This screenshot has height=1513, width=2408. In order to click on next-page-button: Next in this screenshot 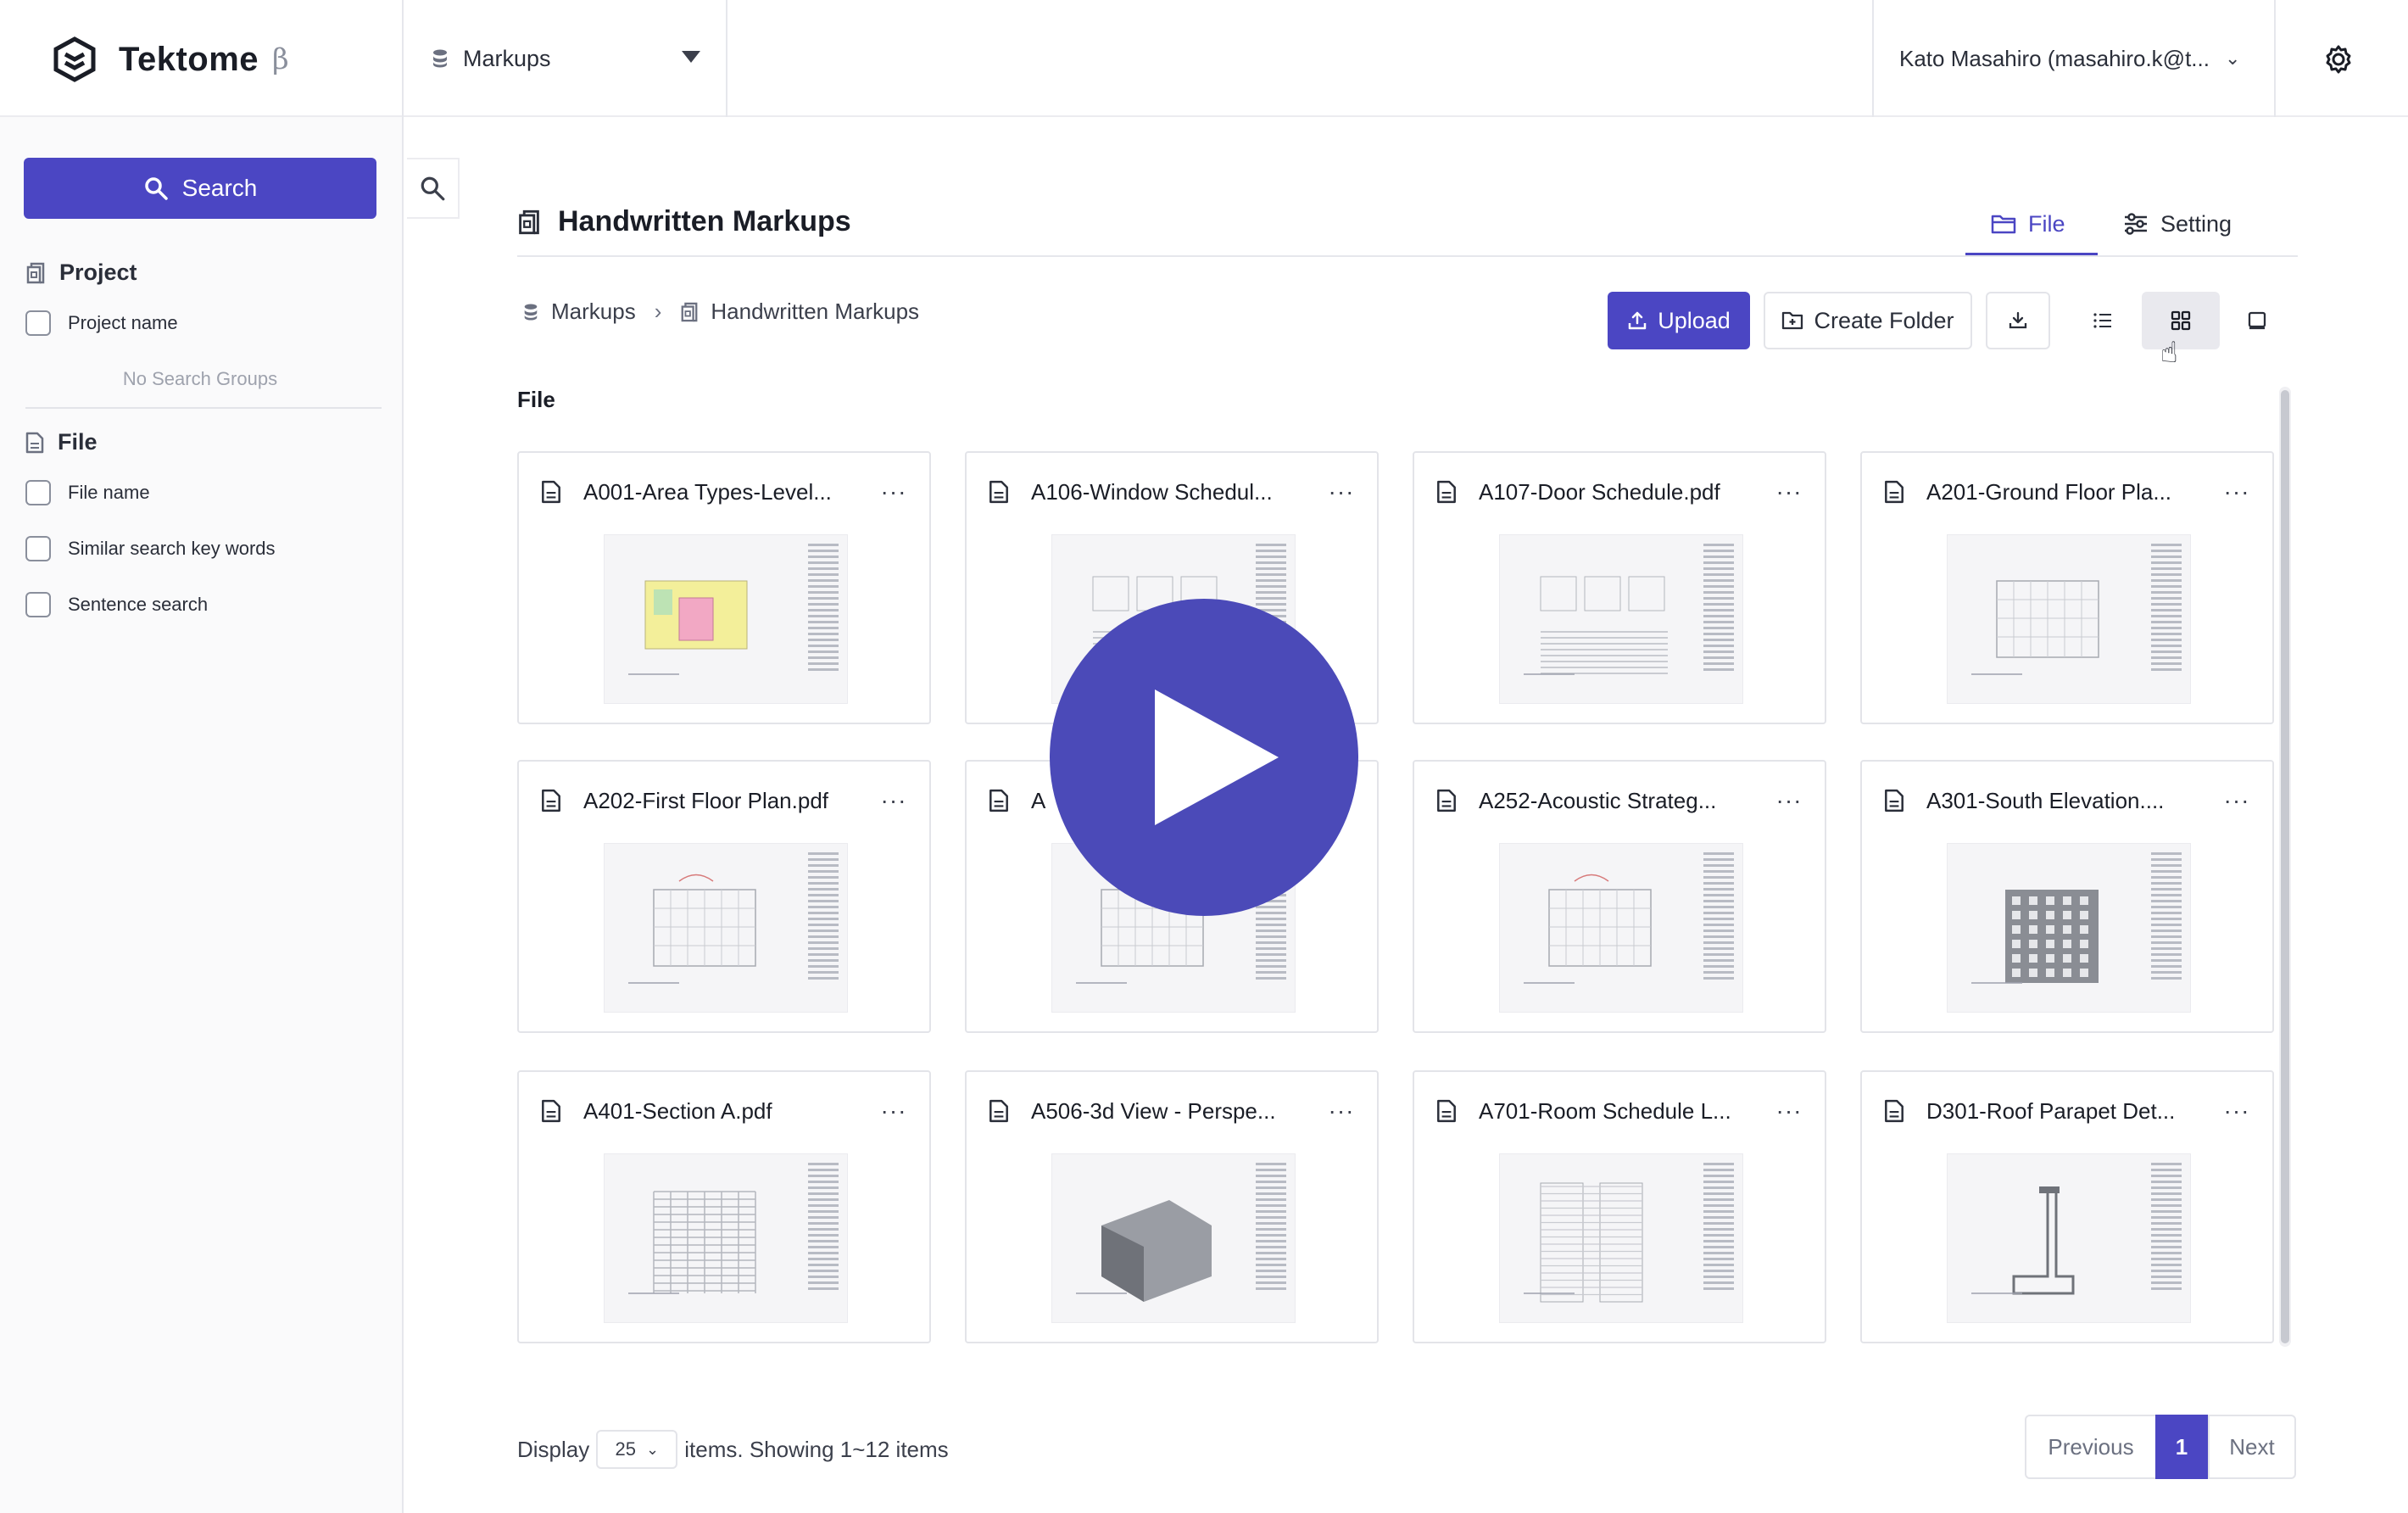, I will do `click(2252, 1447)`.